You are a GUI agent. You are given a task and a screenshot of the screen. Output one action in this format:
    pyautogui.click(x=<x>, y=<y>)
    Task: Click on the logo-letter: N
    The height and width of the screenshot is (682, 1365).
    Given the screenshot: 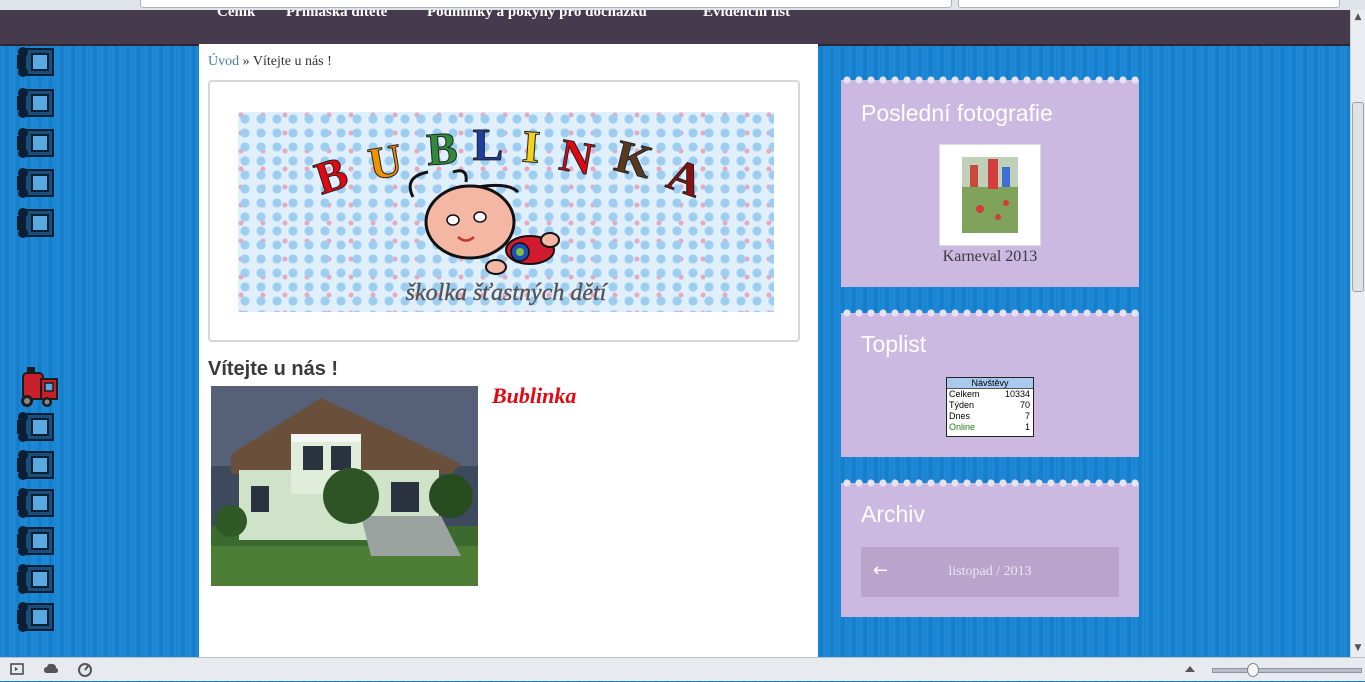 What is the action you would take?
    pyautogui.click(x=577, y=157)
    